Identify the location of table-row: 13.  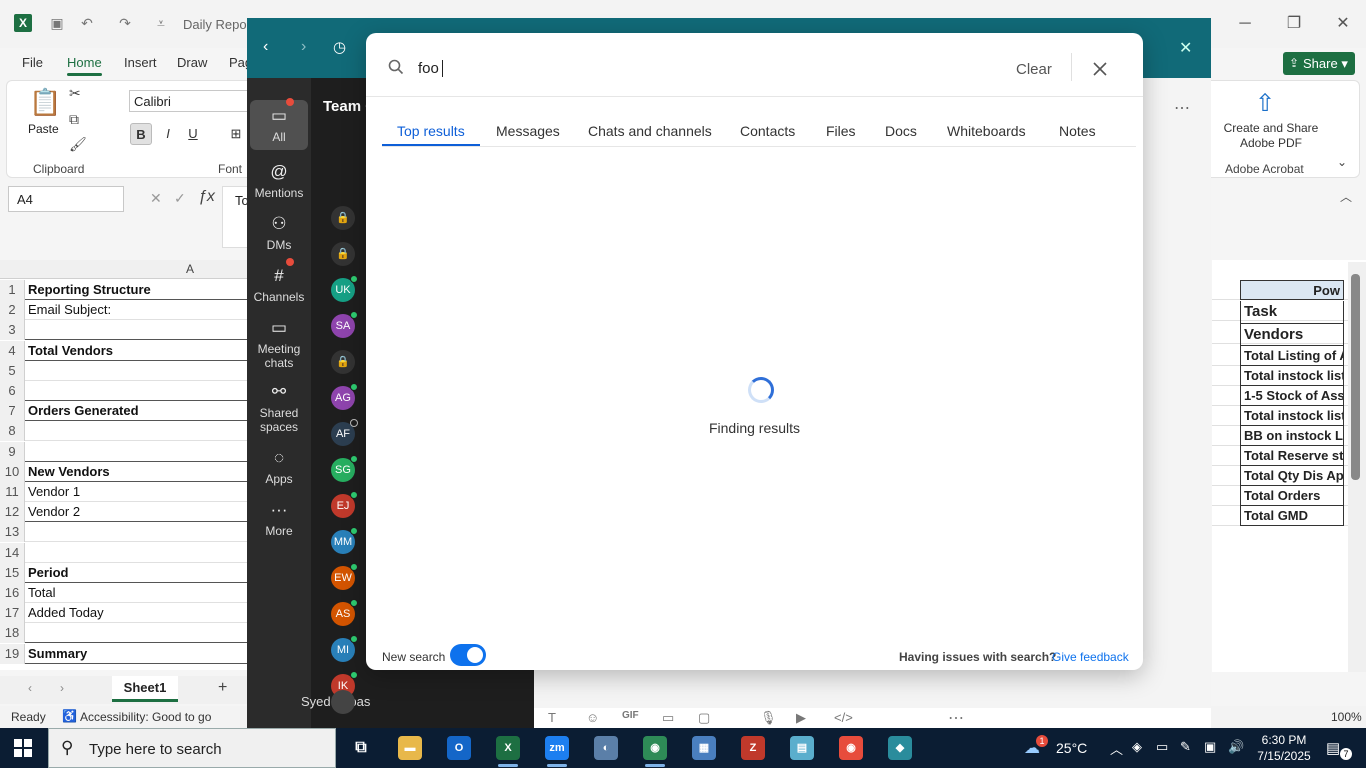
(124, 532).